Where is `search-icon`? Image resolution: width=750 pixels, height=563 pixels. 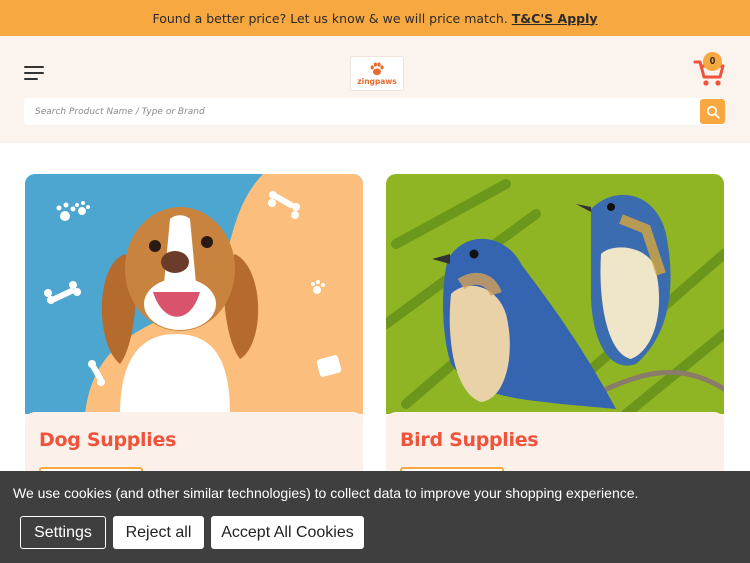
search-icon is located at coordinates (713, 112).